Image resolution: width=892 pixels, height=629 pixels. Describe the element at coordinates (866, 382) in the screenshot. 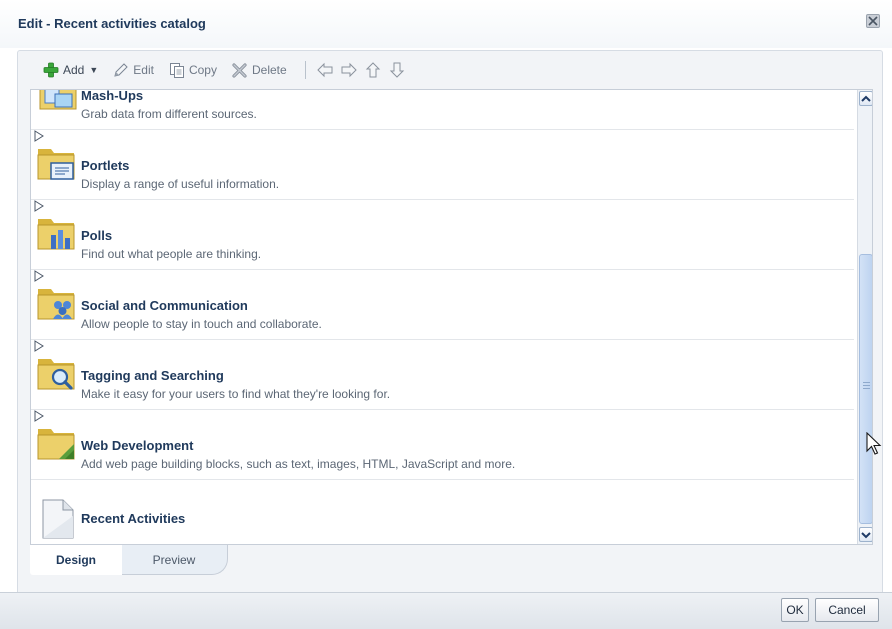

I see `scrollbar-grip-icon` at that location.